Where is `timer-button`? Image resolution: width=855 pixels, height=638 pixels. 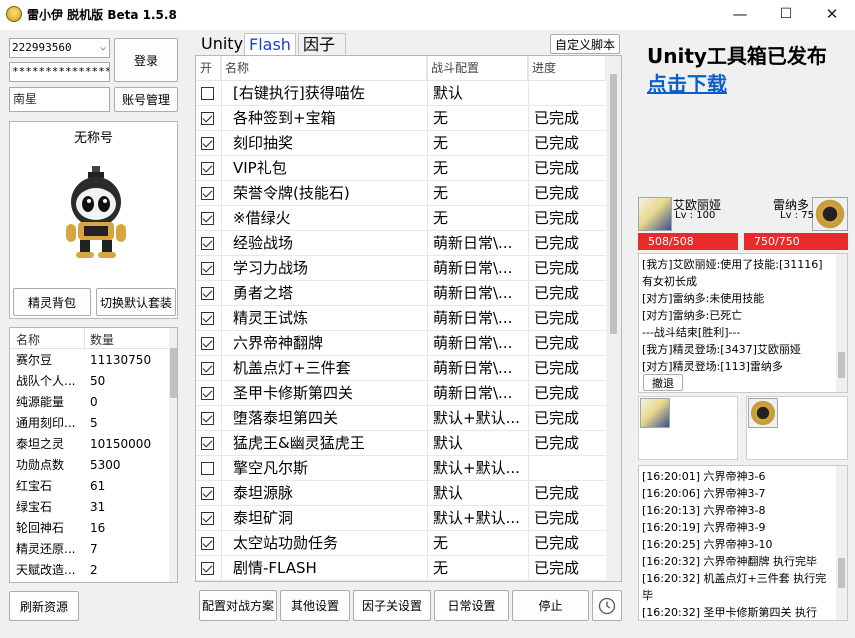
timer-button is located at coordinates (607, 605).